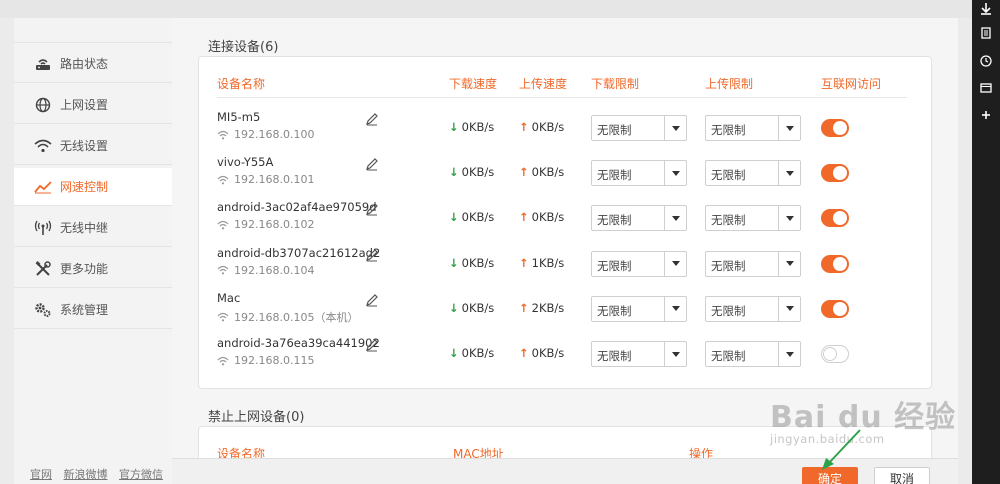 This screenshot has height=484, width=1000. I want to click on sidebar-item-label: 路由状态, so click(84, 64).